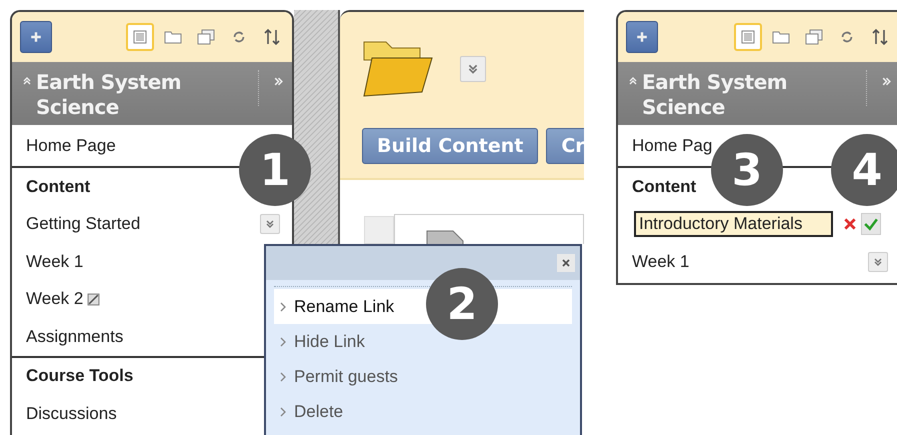 This screenshot has width=897, height=435. I want to click on menu-link: Home Page, so click(71, 146).